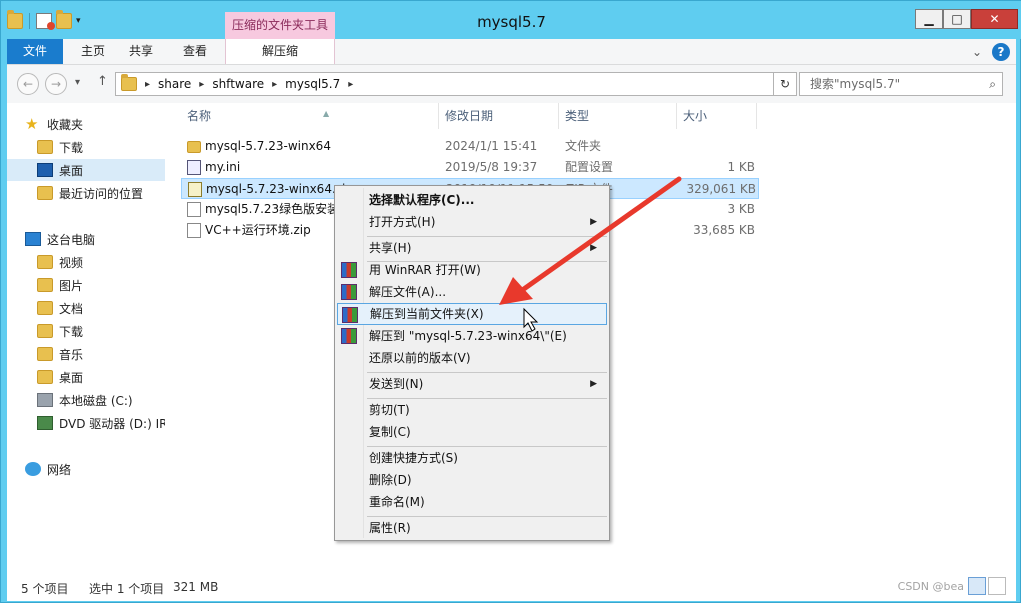 The height and width of the screenshot is (603, 1021). What do you see at coordinates (86, 400) in the screenshot?
I see `sidebar-item-local-disk: 本地磁盘 (C:)` at bounding box center [86, 400].